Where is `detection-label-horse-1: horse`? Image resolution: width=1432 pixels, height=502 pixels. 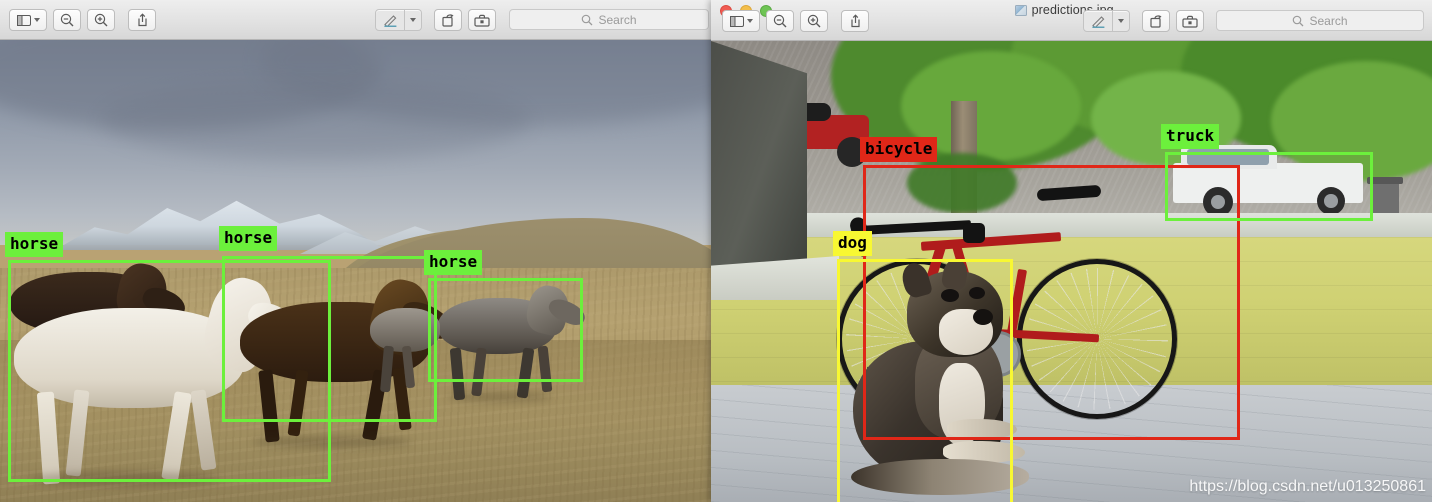
detection-label-horse-1: horse is located at coordinates (34, 244).